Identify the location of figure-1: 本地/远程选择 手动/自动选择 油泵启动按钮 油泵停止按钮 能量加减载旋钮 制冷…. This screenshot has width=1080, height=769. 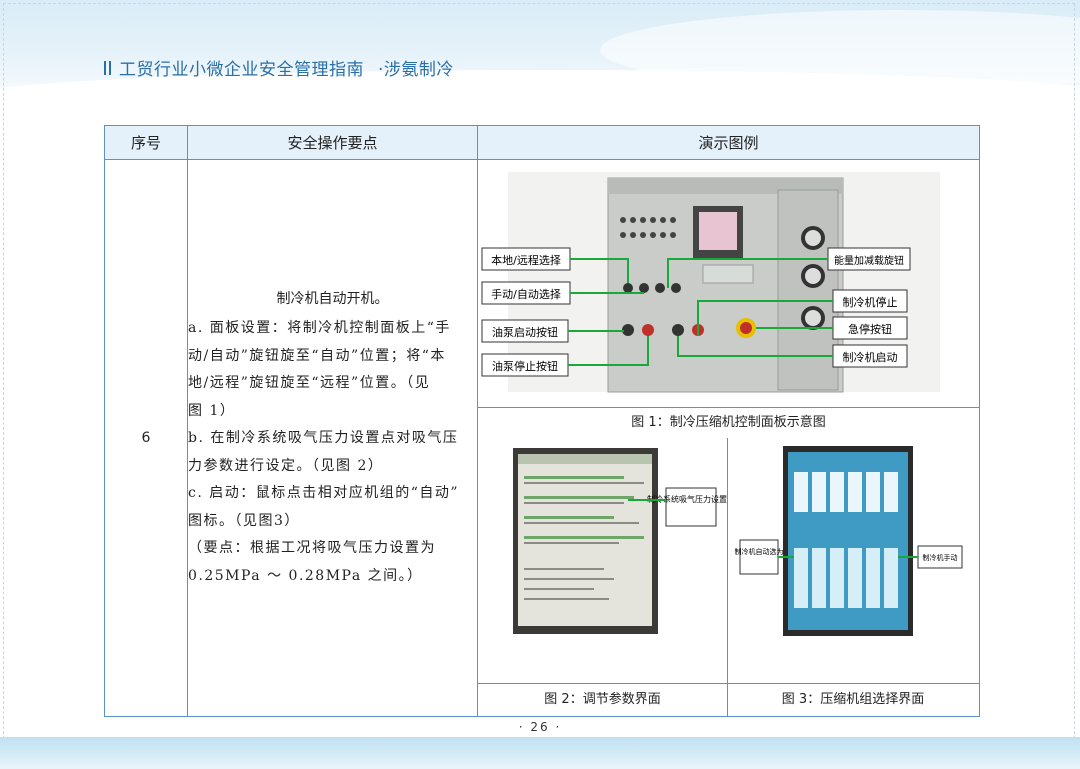
(728, 283).